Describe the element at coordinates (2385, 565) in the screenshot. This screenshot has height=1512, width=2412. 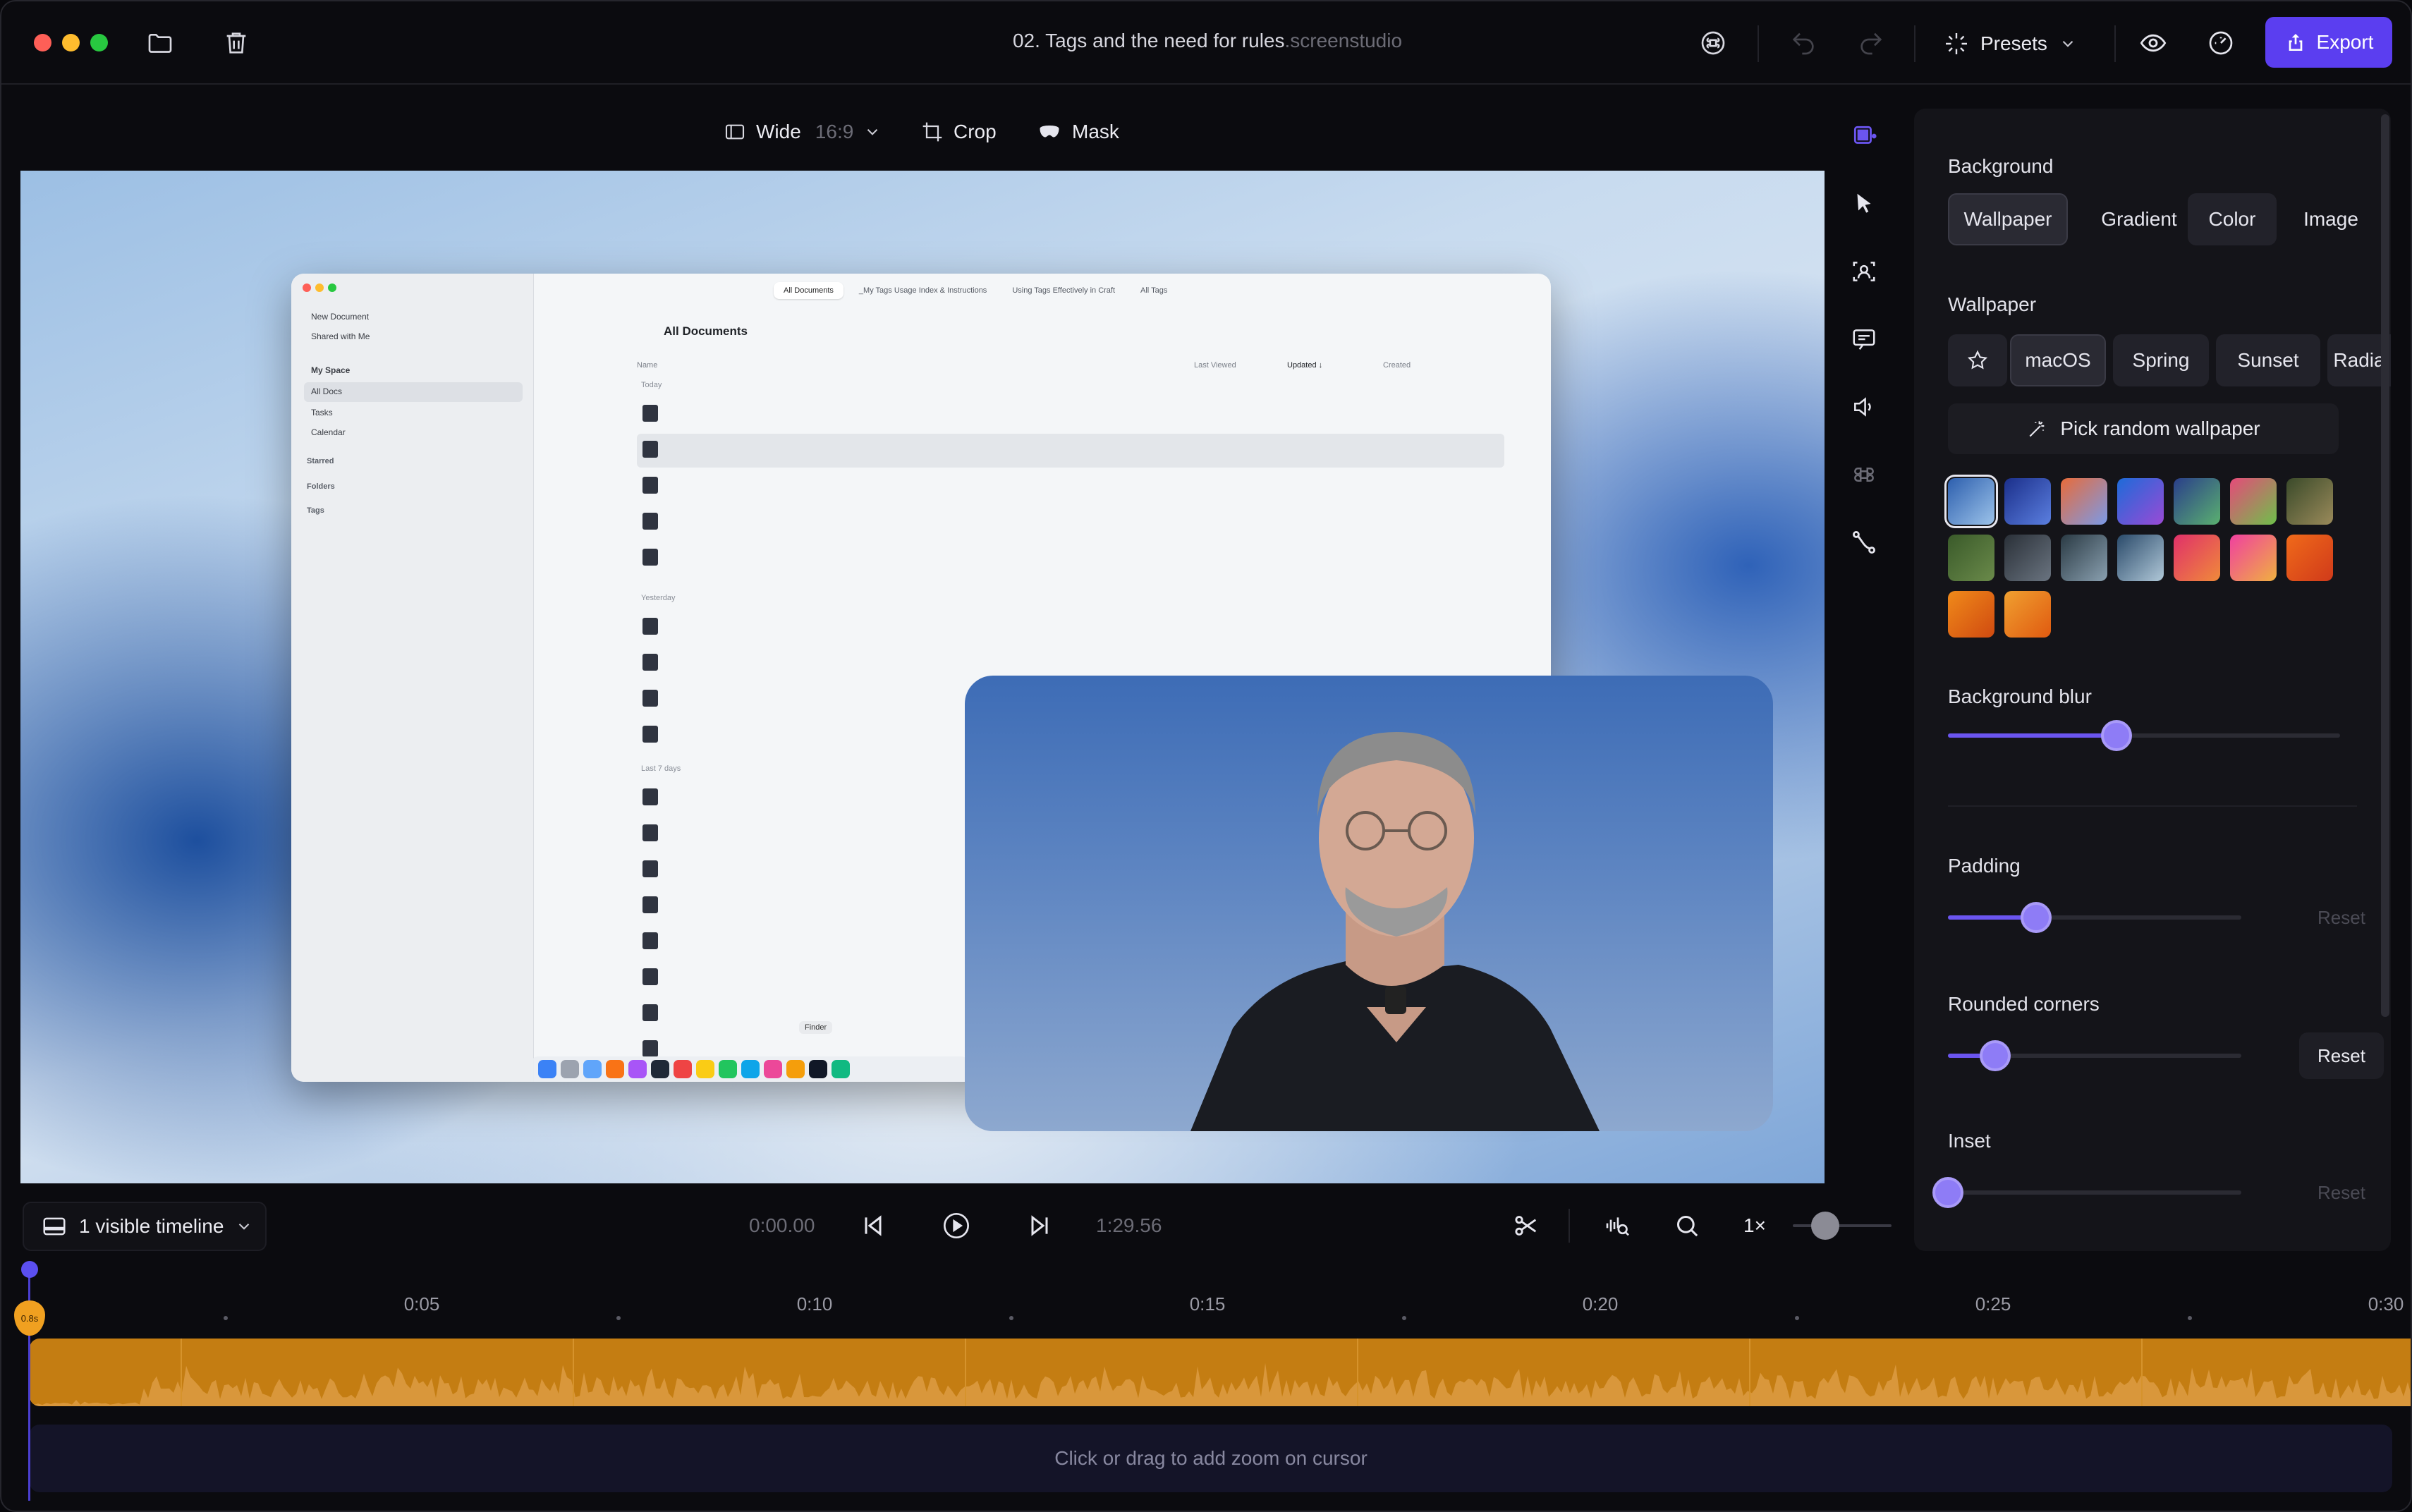
I see `panel-scrollbar` at that location.